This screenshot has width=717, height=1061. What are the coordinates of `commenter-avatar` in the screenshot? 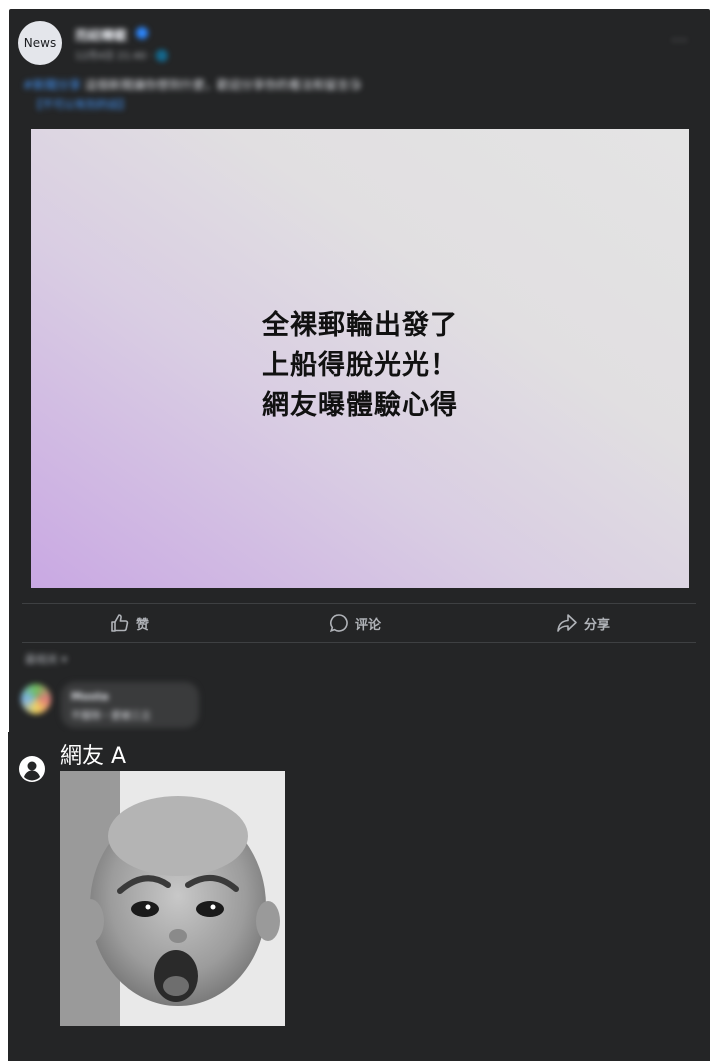 It's located at (36, 699).